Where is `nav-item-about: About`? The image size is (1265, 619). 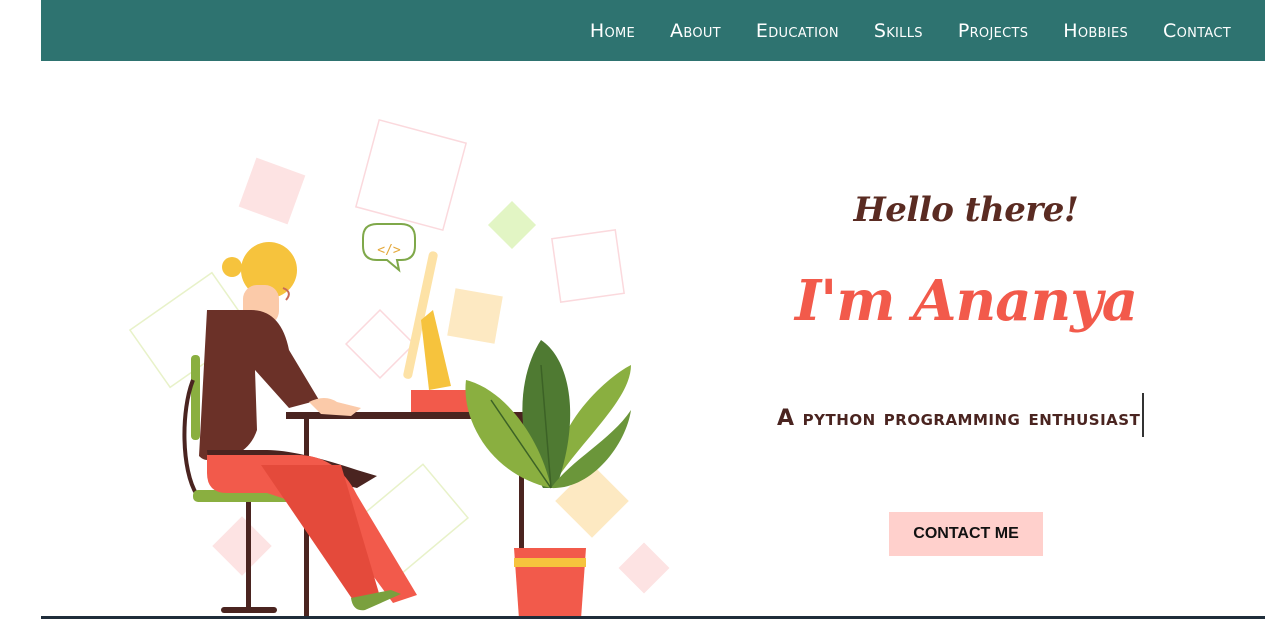 nav-item-about: About is located at coordinates (695, 31).